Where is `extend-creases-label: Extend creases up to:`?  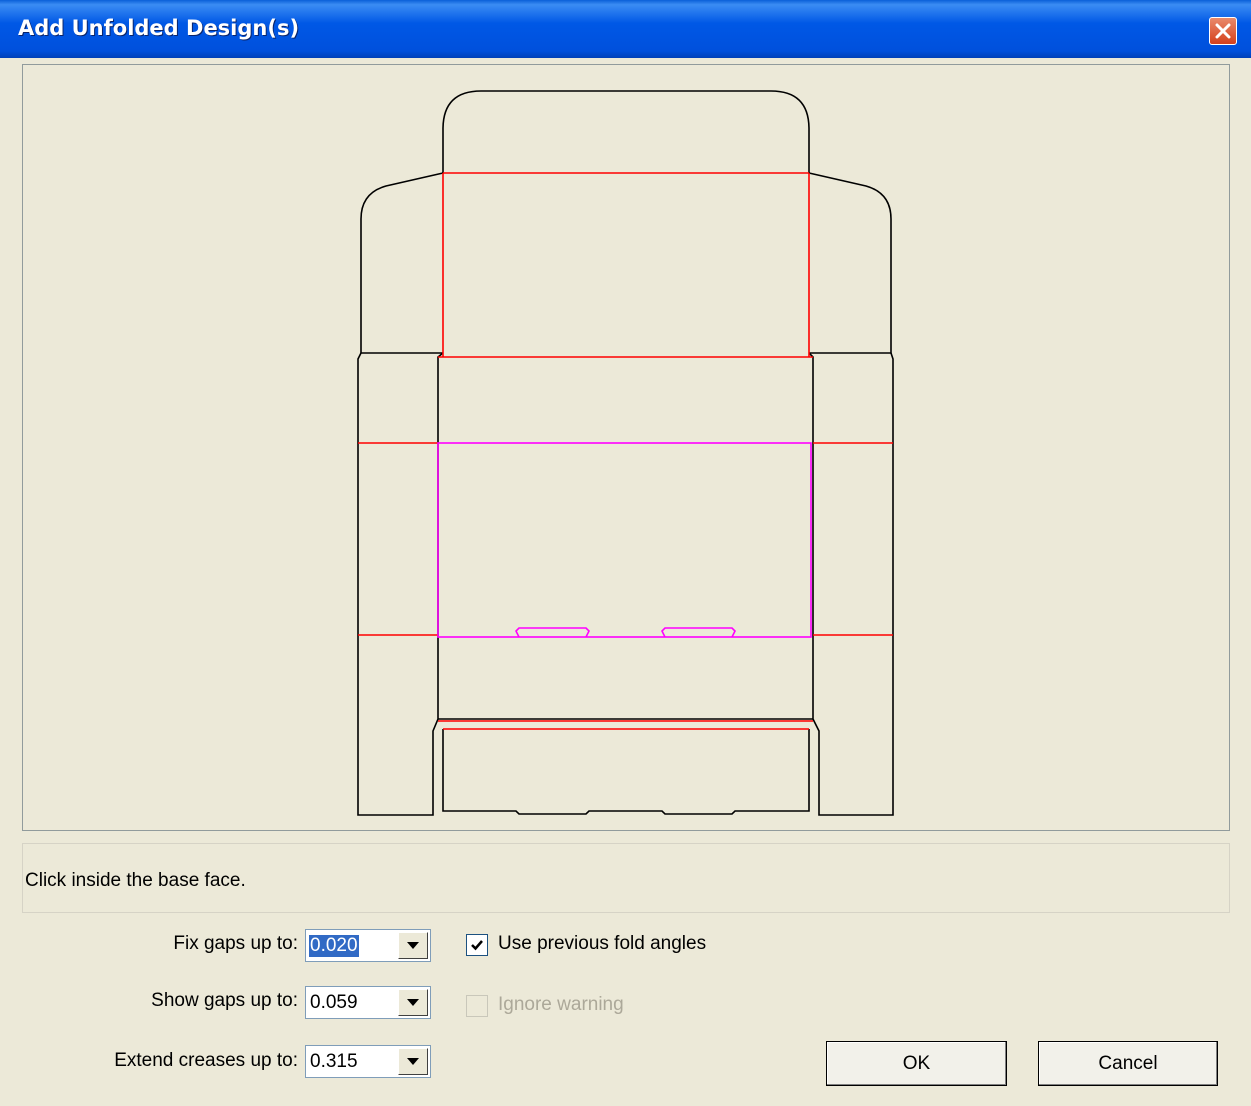
extend-creases-label: Extend creases up to: is located at coordinates (206, 1060).